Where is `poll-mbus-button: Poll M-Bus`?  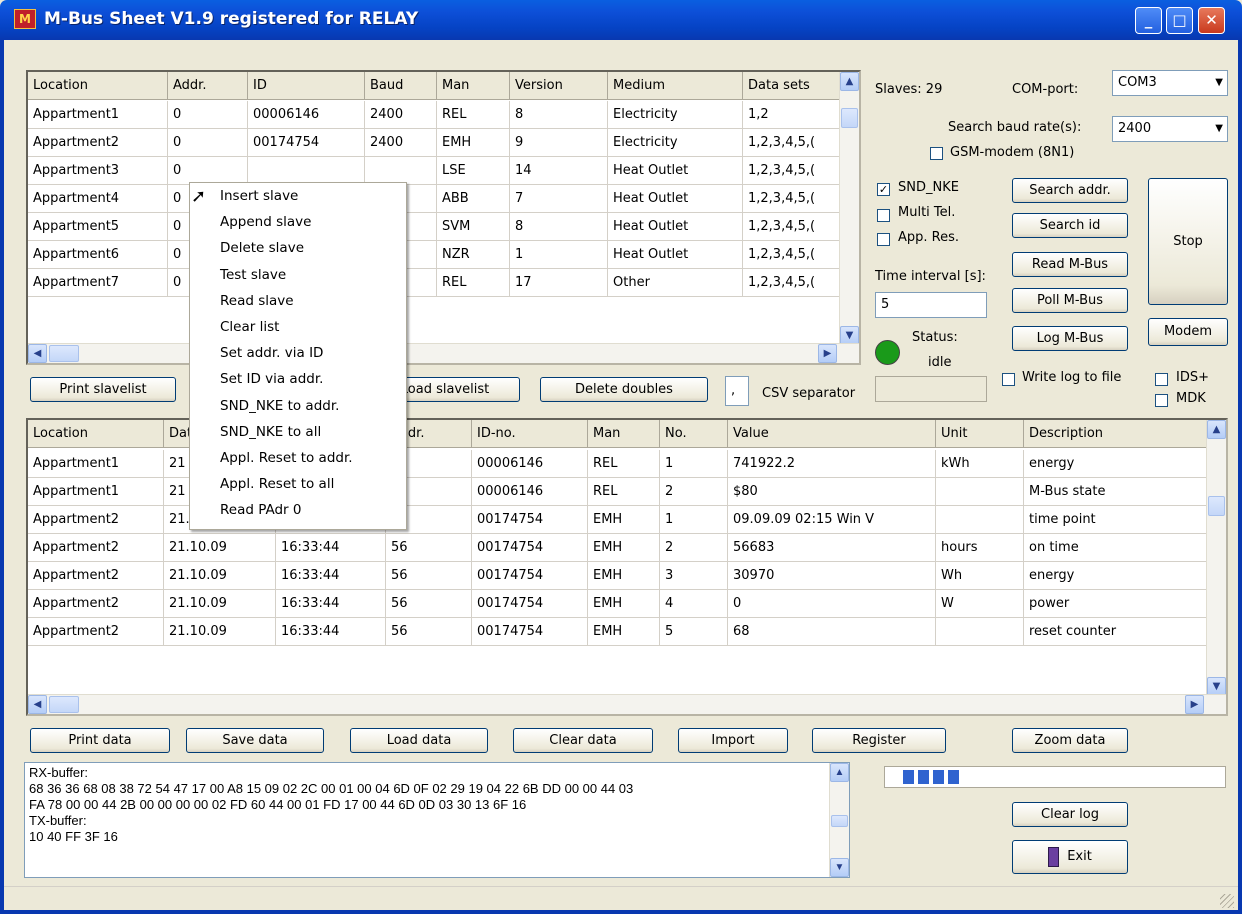 poll-mbus-button: Poll M-Bus is located at coordinates (1070, 300).